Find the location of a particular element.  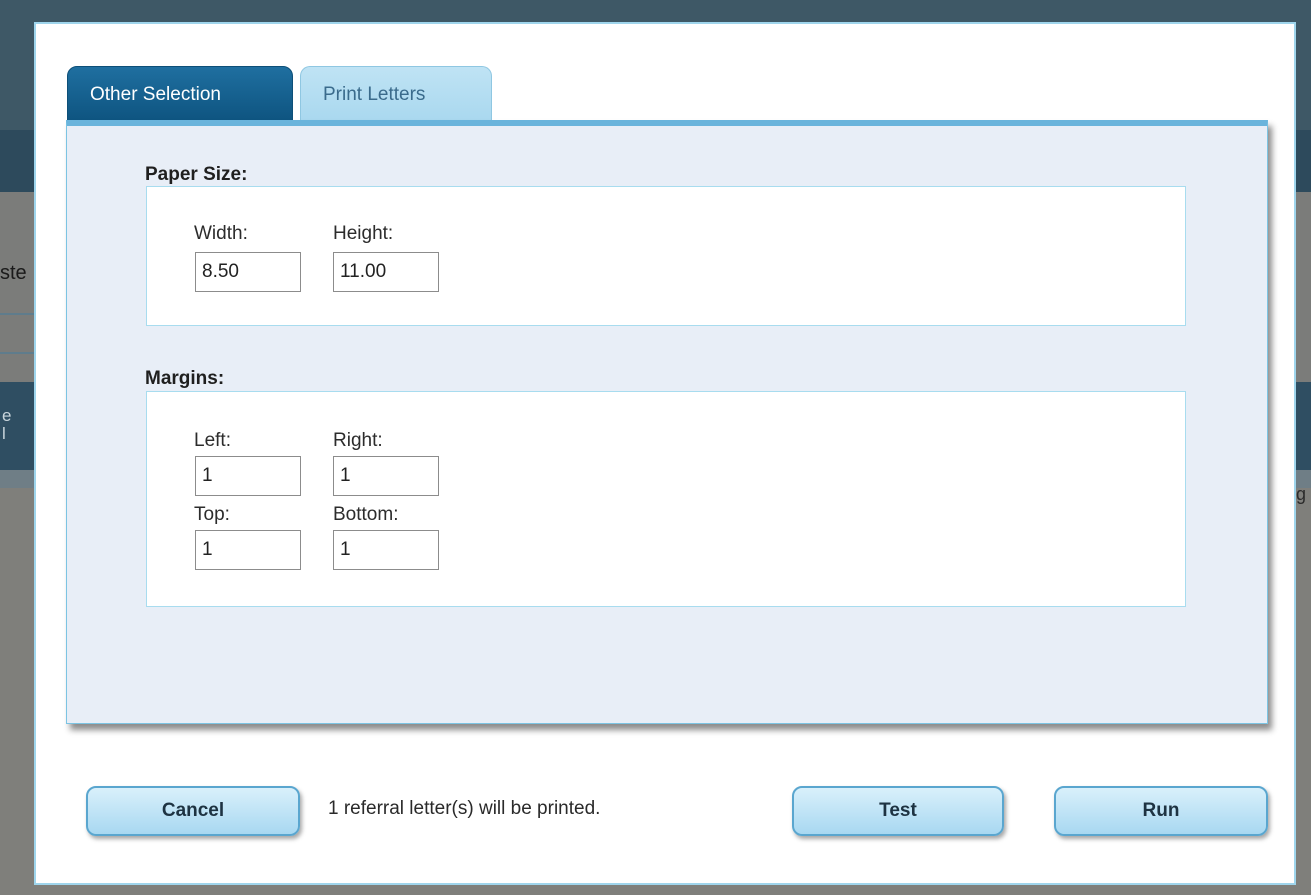

background-text-fragment: e l is located at coordinates (6, 425).